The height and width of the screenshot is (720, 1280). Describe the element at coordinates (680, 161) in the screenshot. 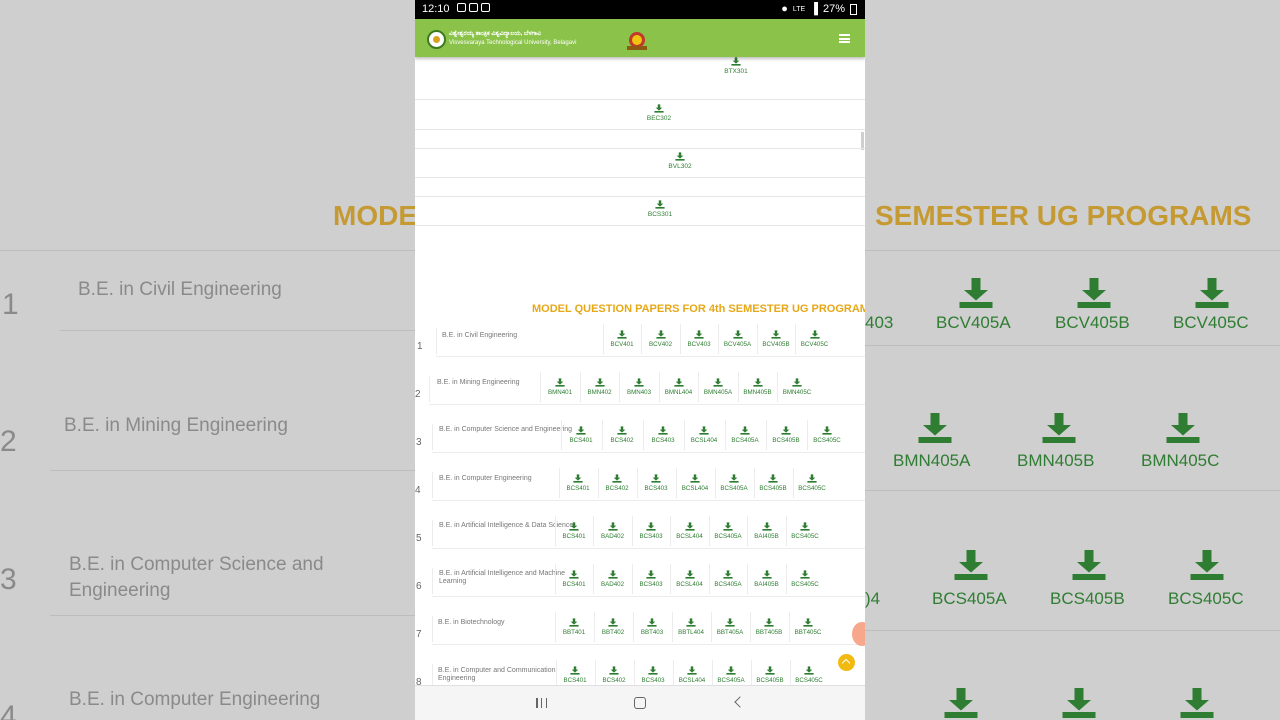

I see `download-link: BVL302` at that location.